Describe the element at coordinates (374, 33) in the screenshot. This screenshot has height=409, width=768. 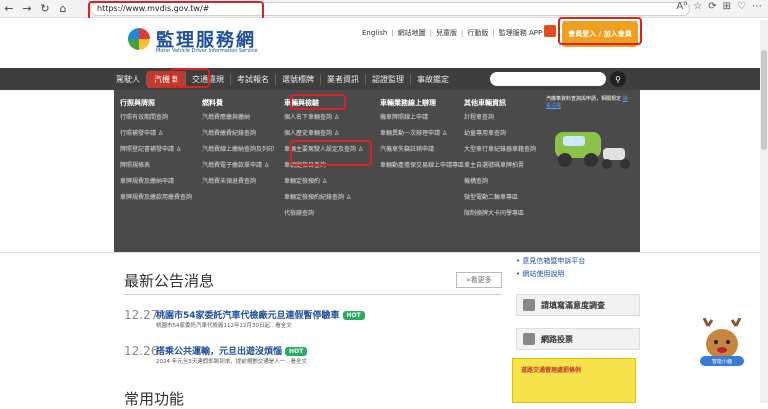
I see `link-english: English` at that location.